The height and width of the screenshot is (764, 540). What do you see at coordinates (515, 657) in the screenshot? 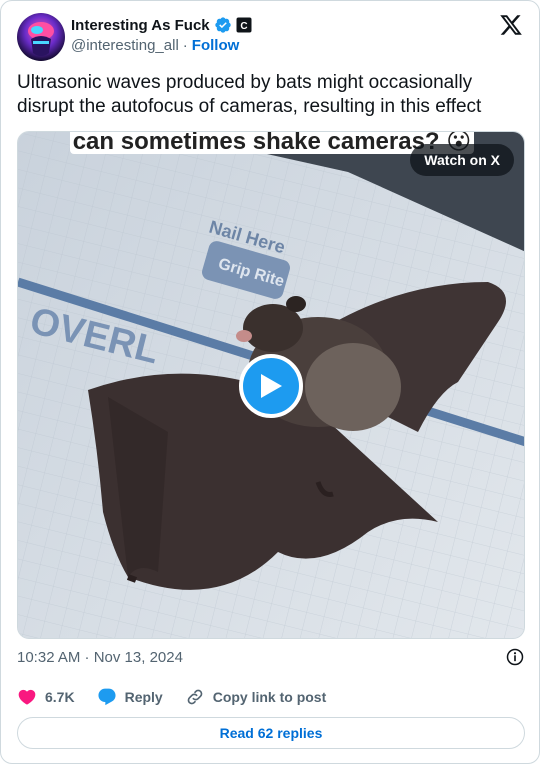
I see `info-icon` at bounding box center [515, 657].